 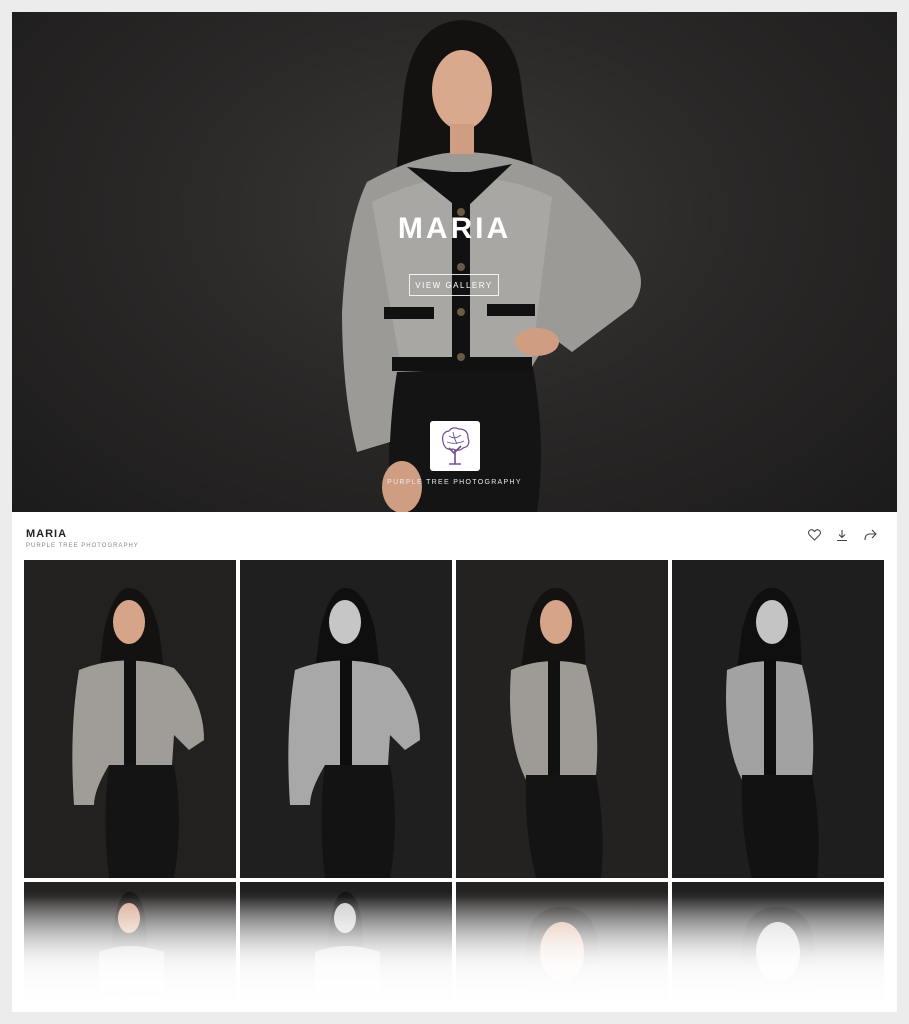 What do you see at coordinates (82, 546) in the screenshot?
I see `gallery-subtitle: PURPLE TREE PHOTOGRAPHY` at bounding box center [82, 546].